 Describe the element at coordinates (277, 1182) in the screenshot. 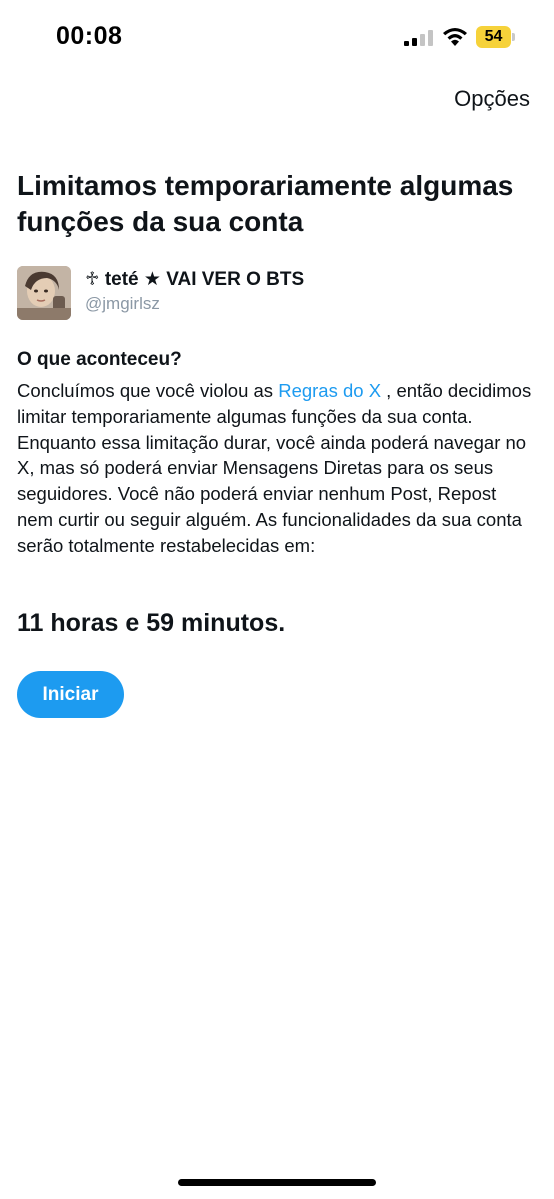

I see `home-indicator` at that location.